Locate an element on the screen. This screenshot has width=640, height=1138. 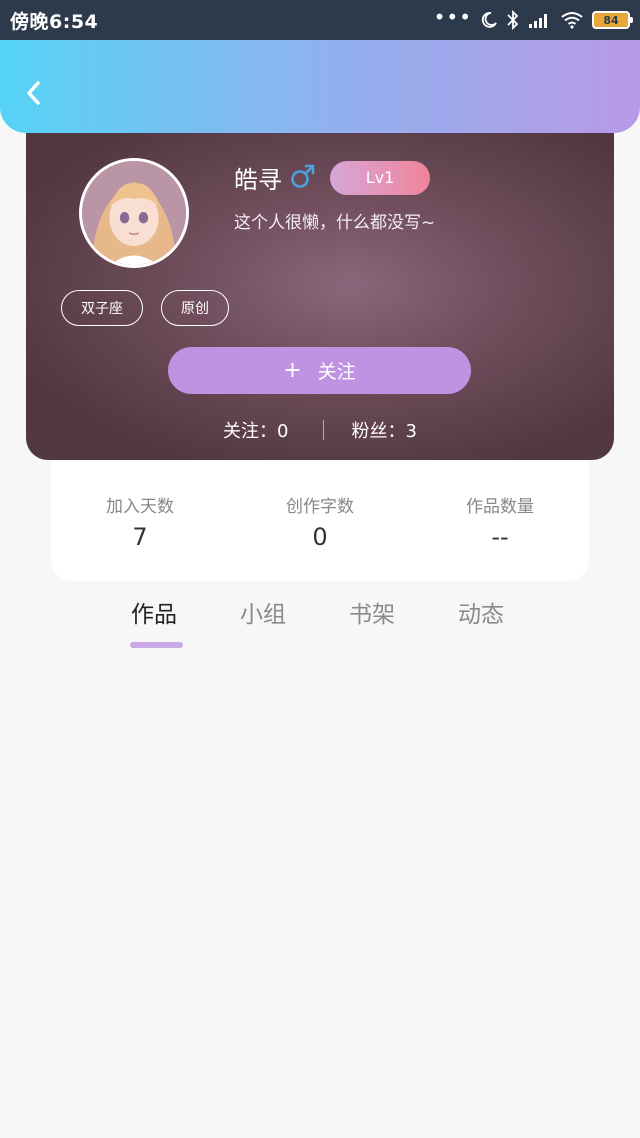
stat-works-count: 作品数量 -- is located at coordinates (500, 536).